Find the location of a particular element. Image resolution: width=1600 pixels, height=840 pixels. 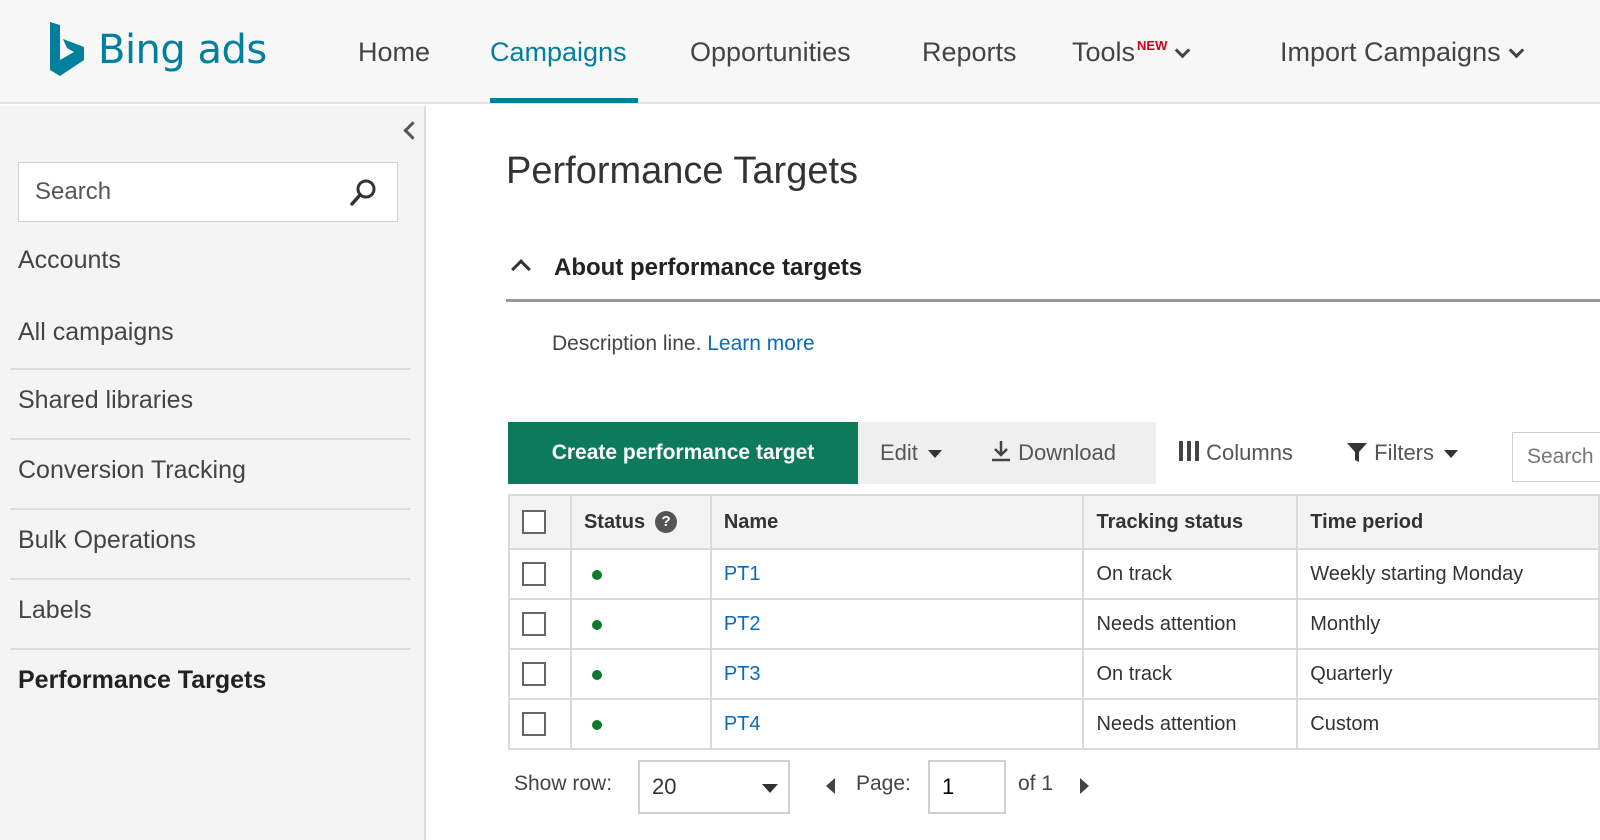

bing-logo-icon is located at coordinates (67, 49).